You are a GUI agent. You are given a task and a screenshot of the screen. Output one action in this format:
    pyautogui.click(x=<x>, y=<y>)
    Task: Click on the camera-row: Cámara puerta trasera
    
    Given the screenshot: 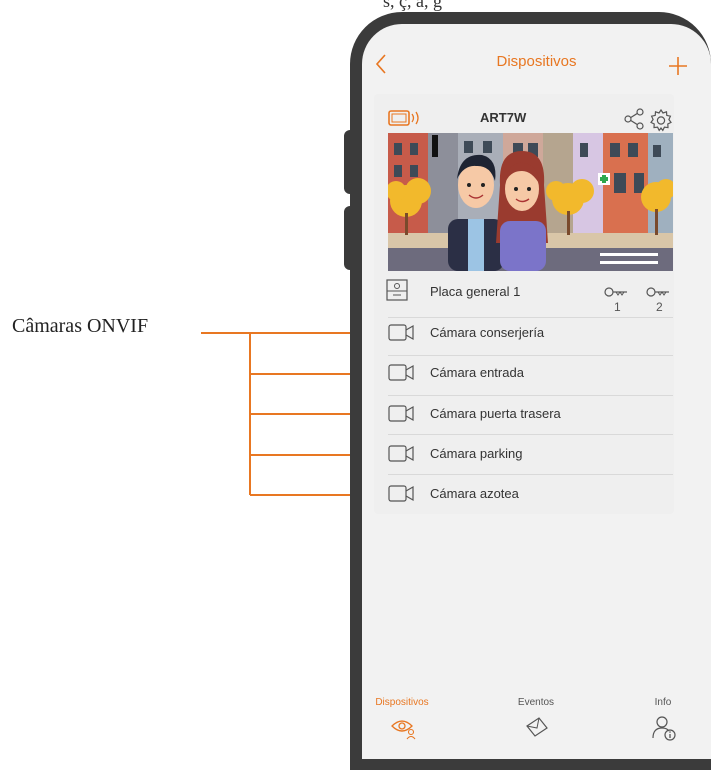 What is the action you would take?
    pyautogui.click(x=530, y=415)
    